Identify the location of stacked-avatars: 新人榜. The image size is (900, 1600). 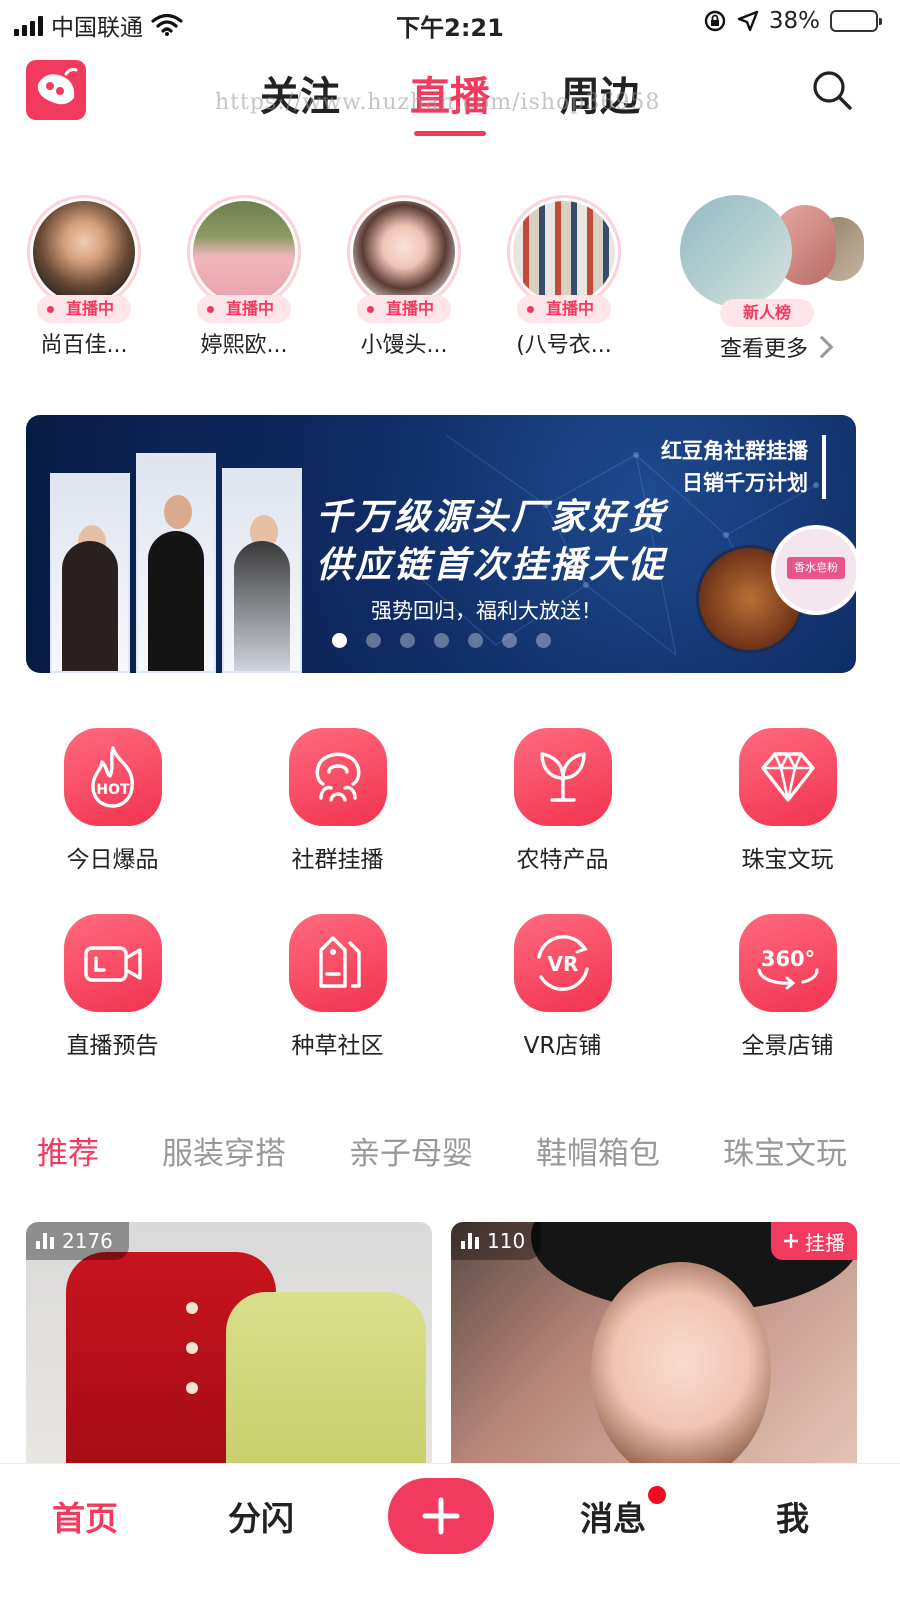
(775, 261).